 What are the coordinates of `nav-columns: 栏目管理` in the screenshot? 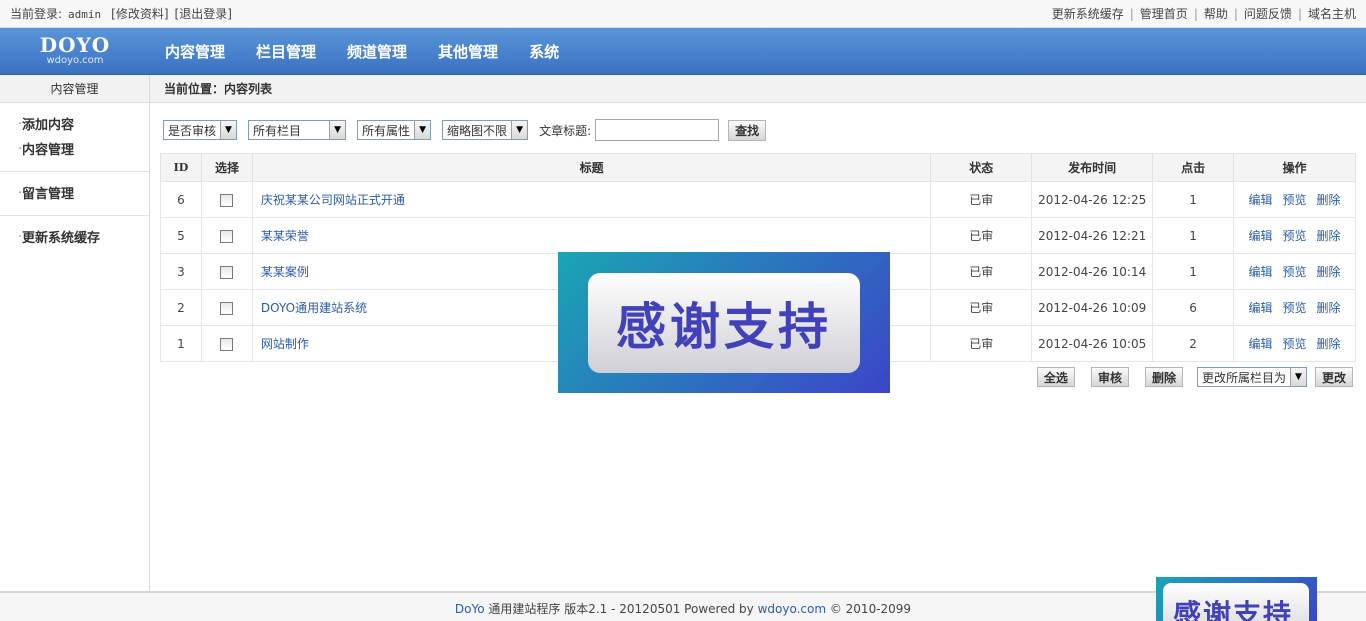 It's located at (286, 51).